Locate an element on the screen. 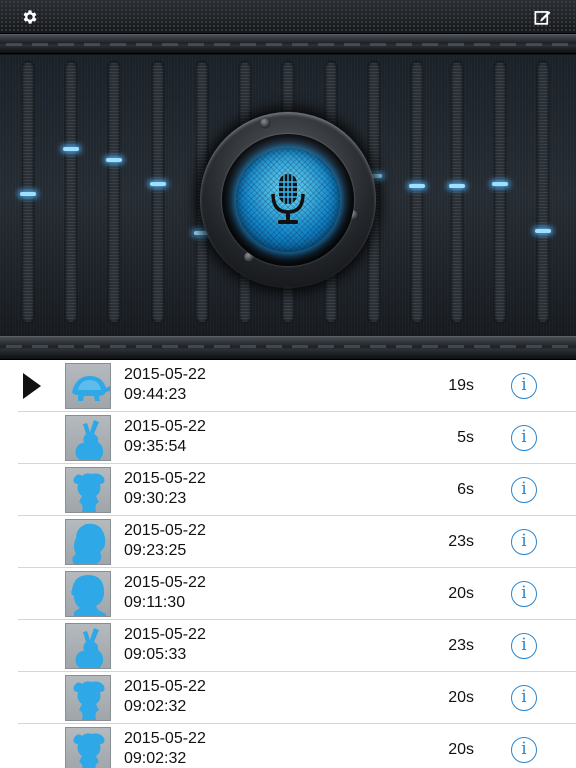 This screenshot has height=768, width=576. recording-row: 2015-05-22 09:23:25 23s i is located at coordinates (288, 542).